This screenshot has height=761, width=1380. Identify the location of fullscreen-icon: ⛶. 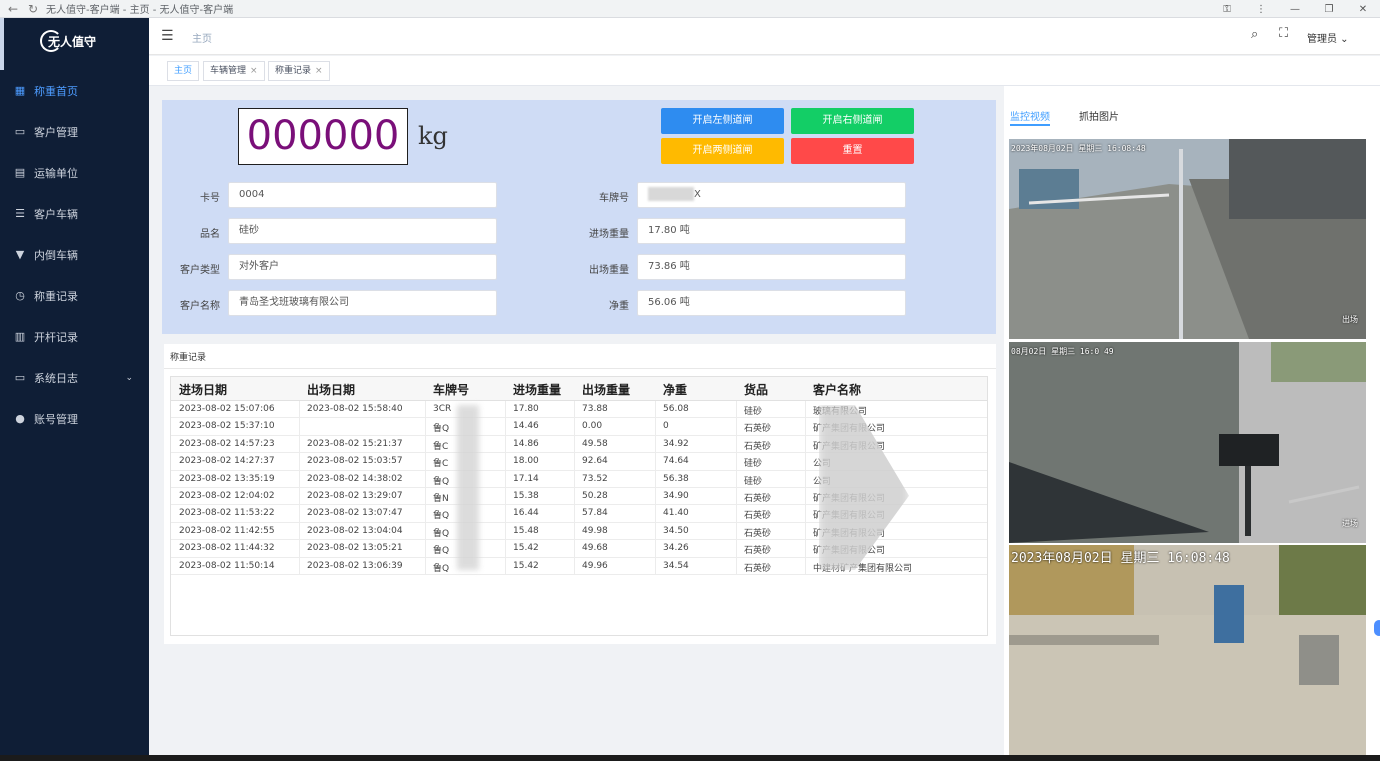
(1283, 33).